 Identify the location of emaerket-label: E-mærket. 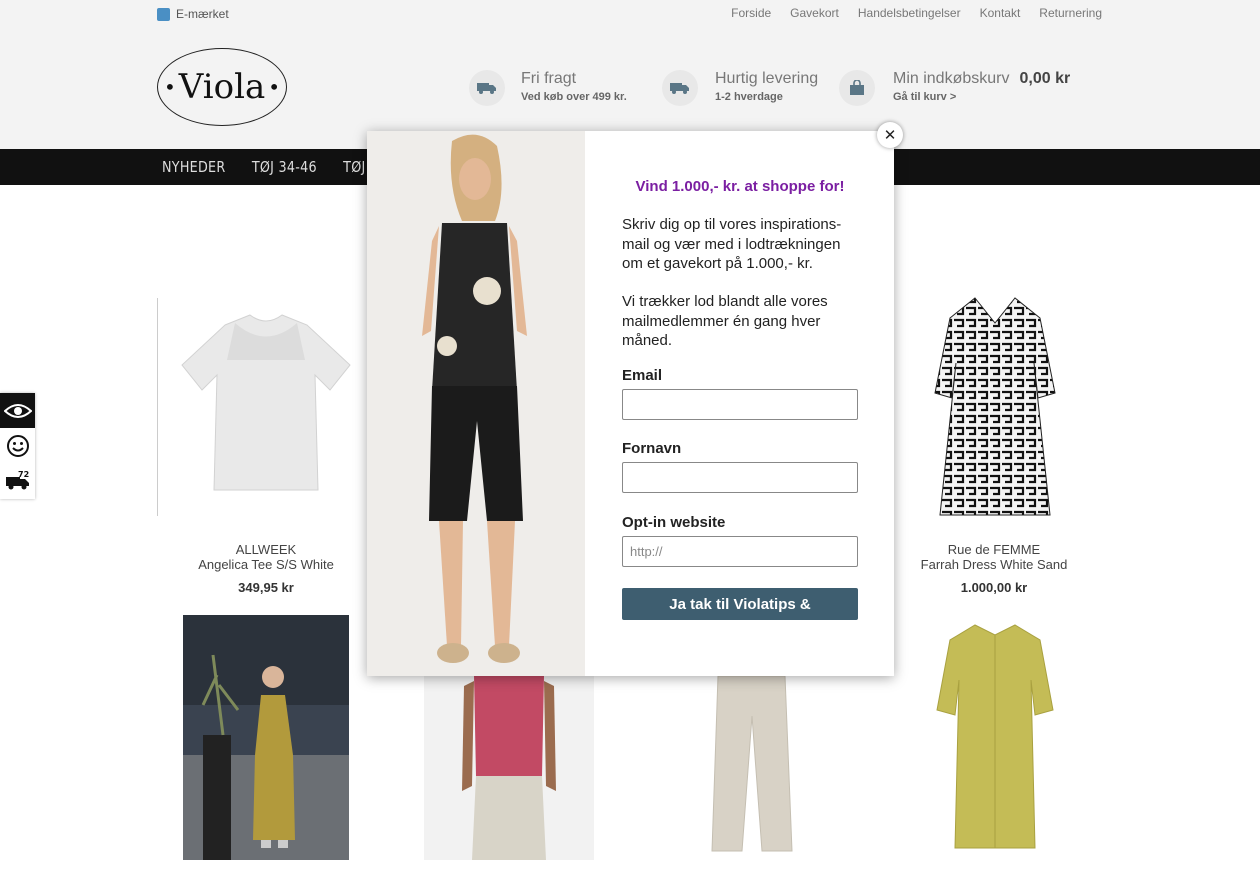
(202, 14).